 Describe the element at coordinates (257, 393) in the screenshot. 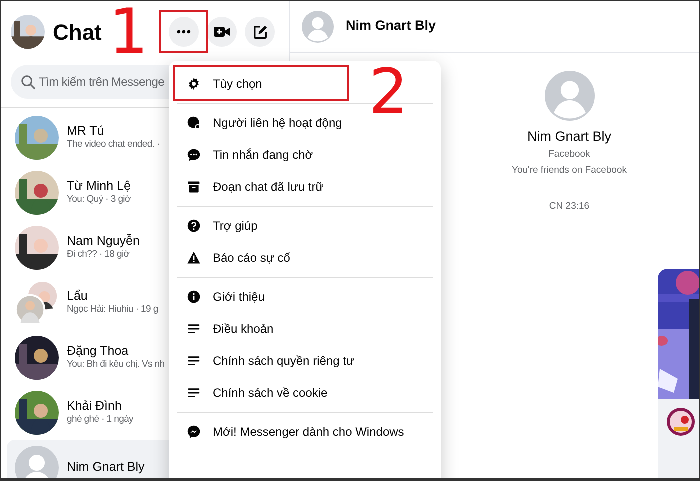

I see `menu-item: Chính sách về cookie` at that location.